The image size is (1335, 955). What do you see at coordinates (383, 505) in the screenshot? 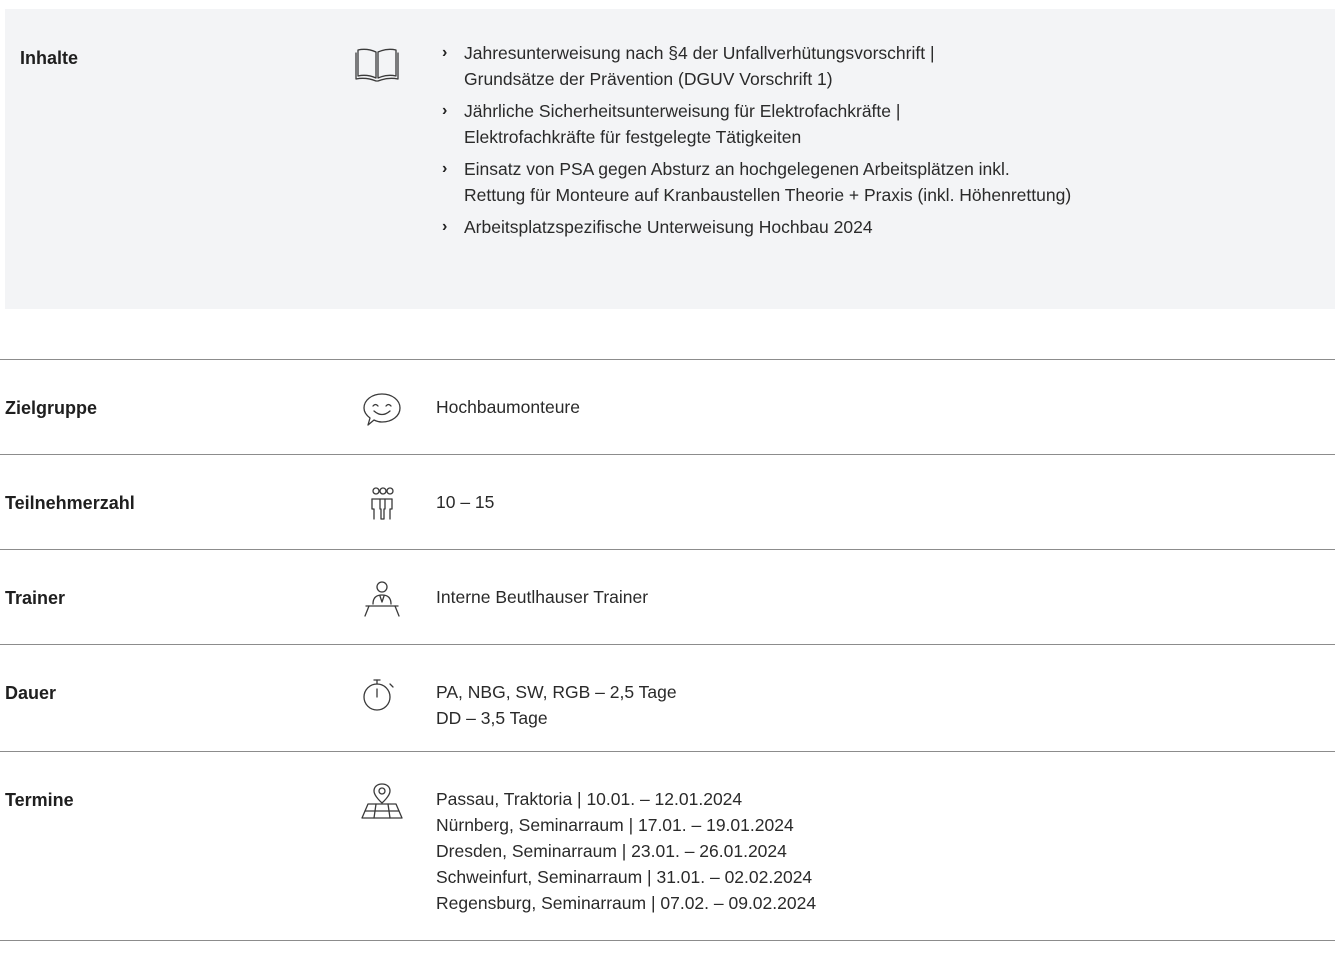
I see `group-people-icon` at bounding box center [383, 505].